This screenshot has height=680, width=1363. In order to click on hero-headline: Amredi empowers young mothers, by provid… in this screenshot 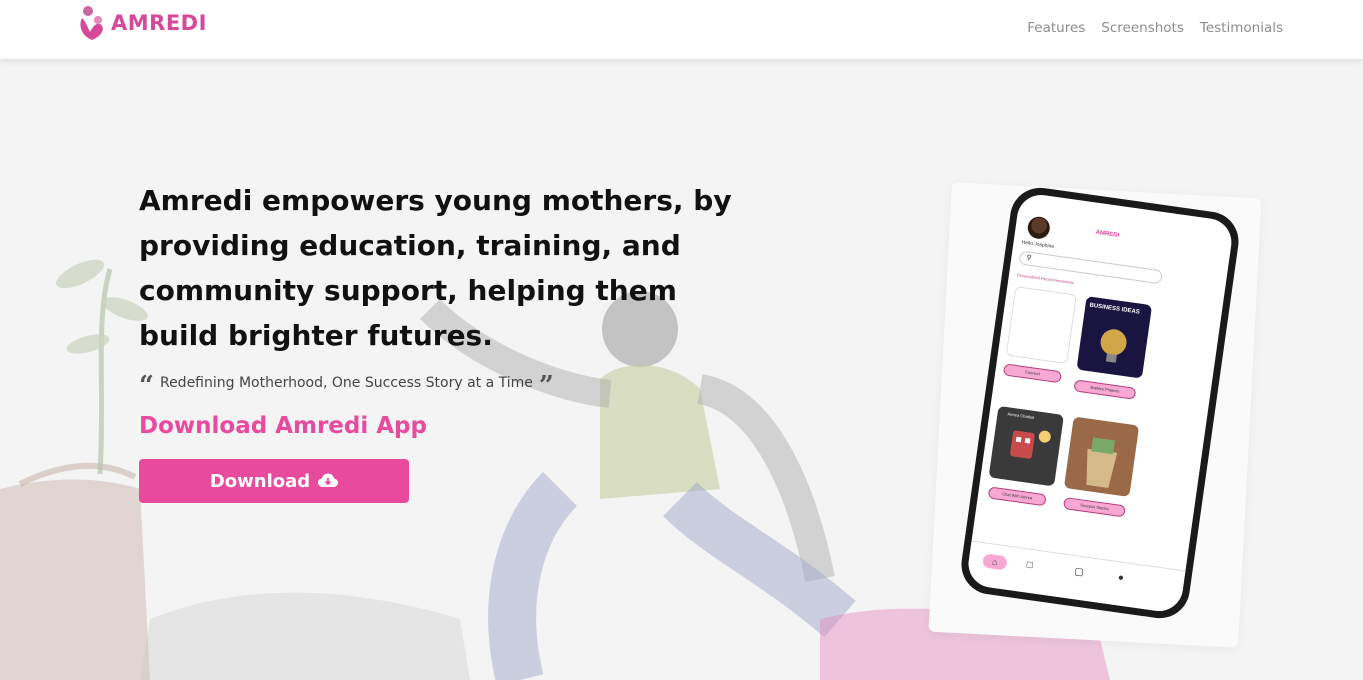, I will do `click(435, 268)`.